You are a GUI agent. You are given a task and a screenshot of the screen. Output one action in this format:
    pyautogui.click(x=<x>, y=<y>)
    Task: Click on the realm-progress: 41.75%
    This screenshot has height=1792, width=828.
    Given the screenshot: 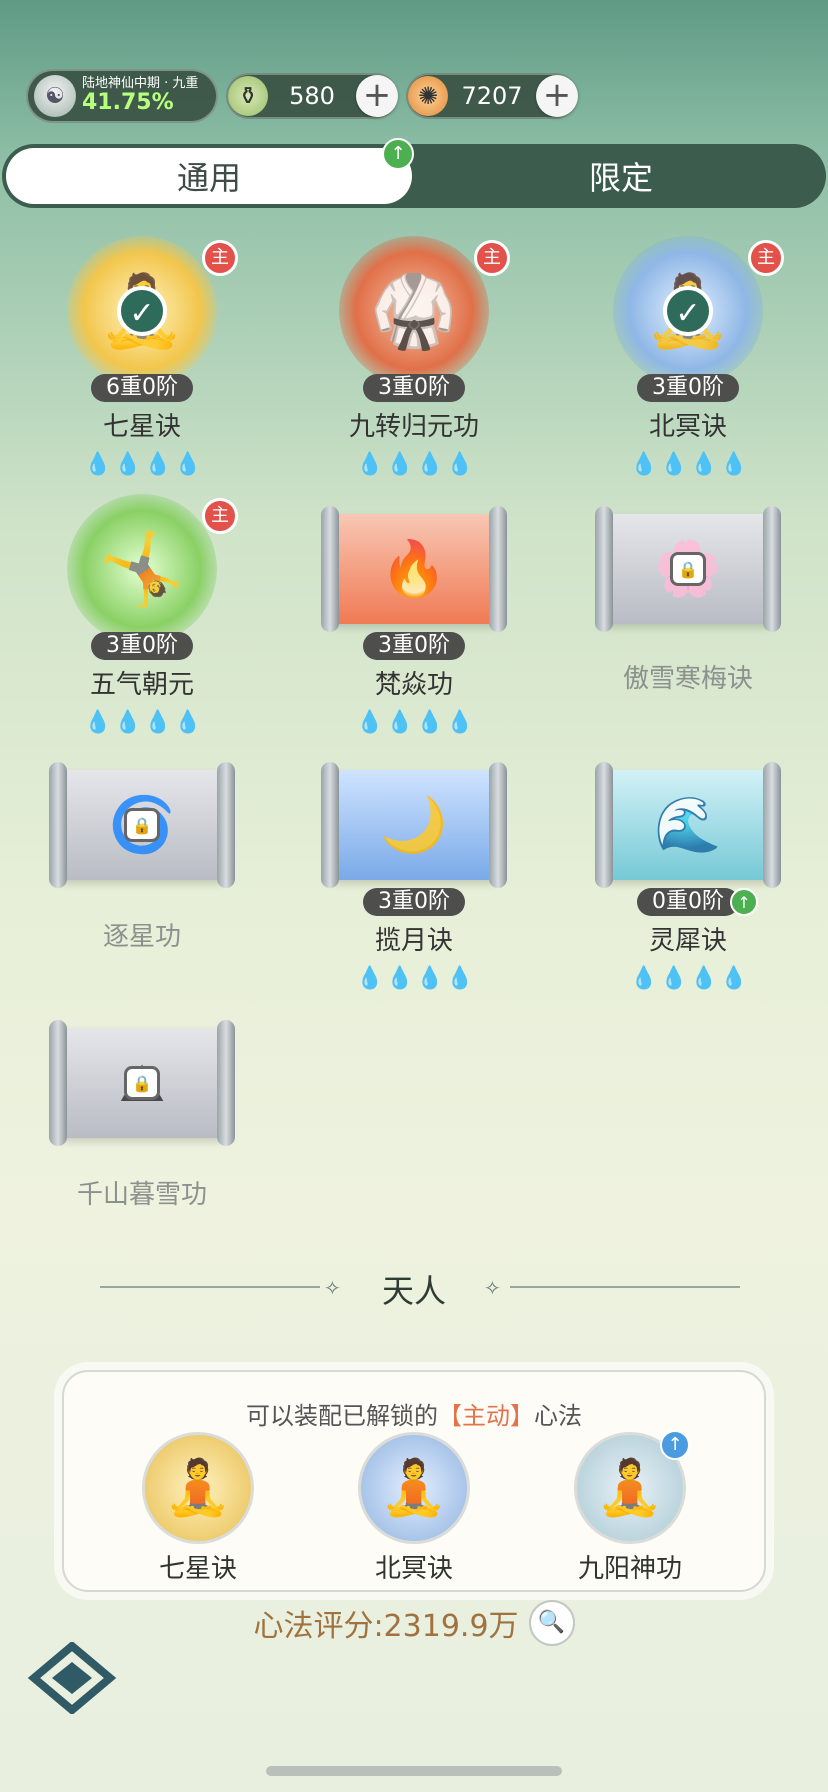 What is the action you would take?
    pyautogui.click(x=128, y=103)
    